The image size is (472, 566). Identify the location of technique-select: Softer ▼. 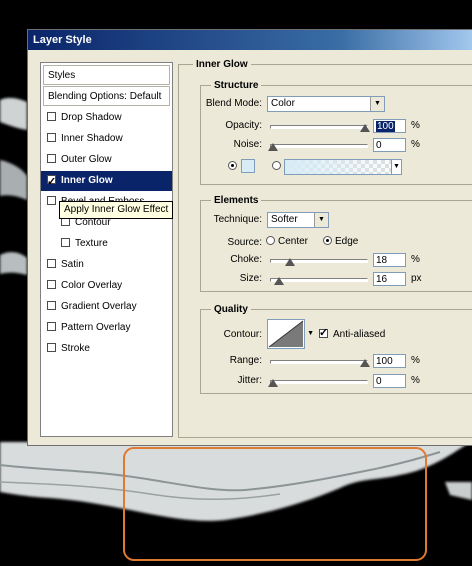
(298, 220).